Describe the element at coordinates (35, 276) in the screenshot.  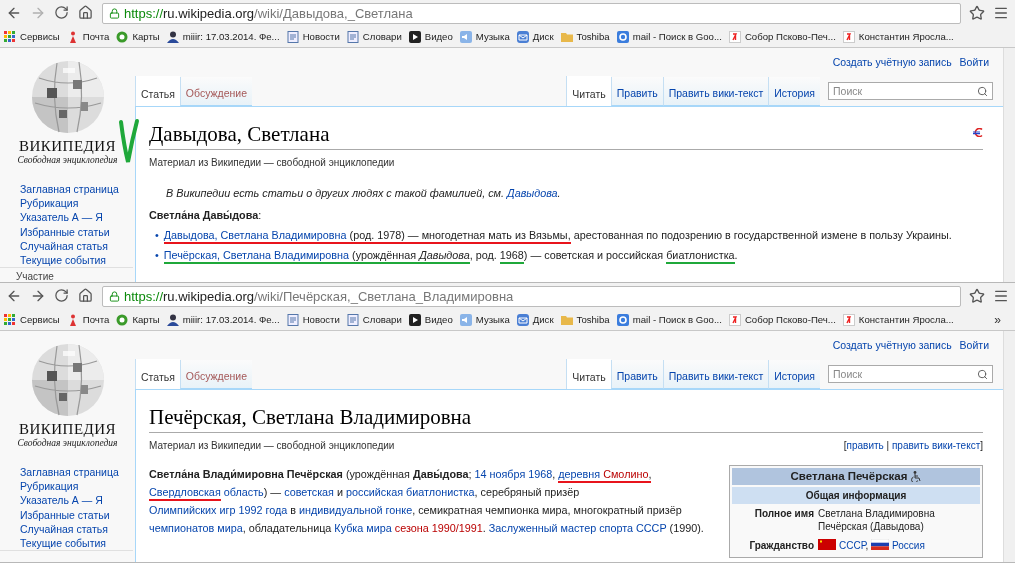
I see `sidebar-heading: Участие` at that location.